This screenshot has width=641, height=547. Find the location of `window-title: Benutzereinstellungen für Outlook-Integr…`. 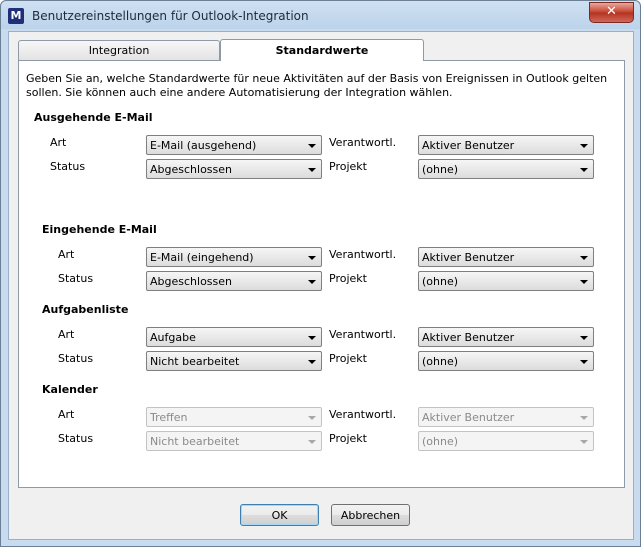

window-title: Benutzereinstellungen für Outlook-Integr… is located at coordinates (170, 16).